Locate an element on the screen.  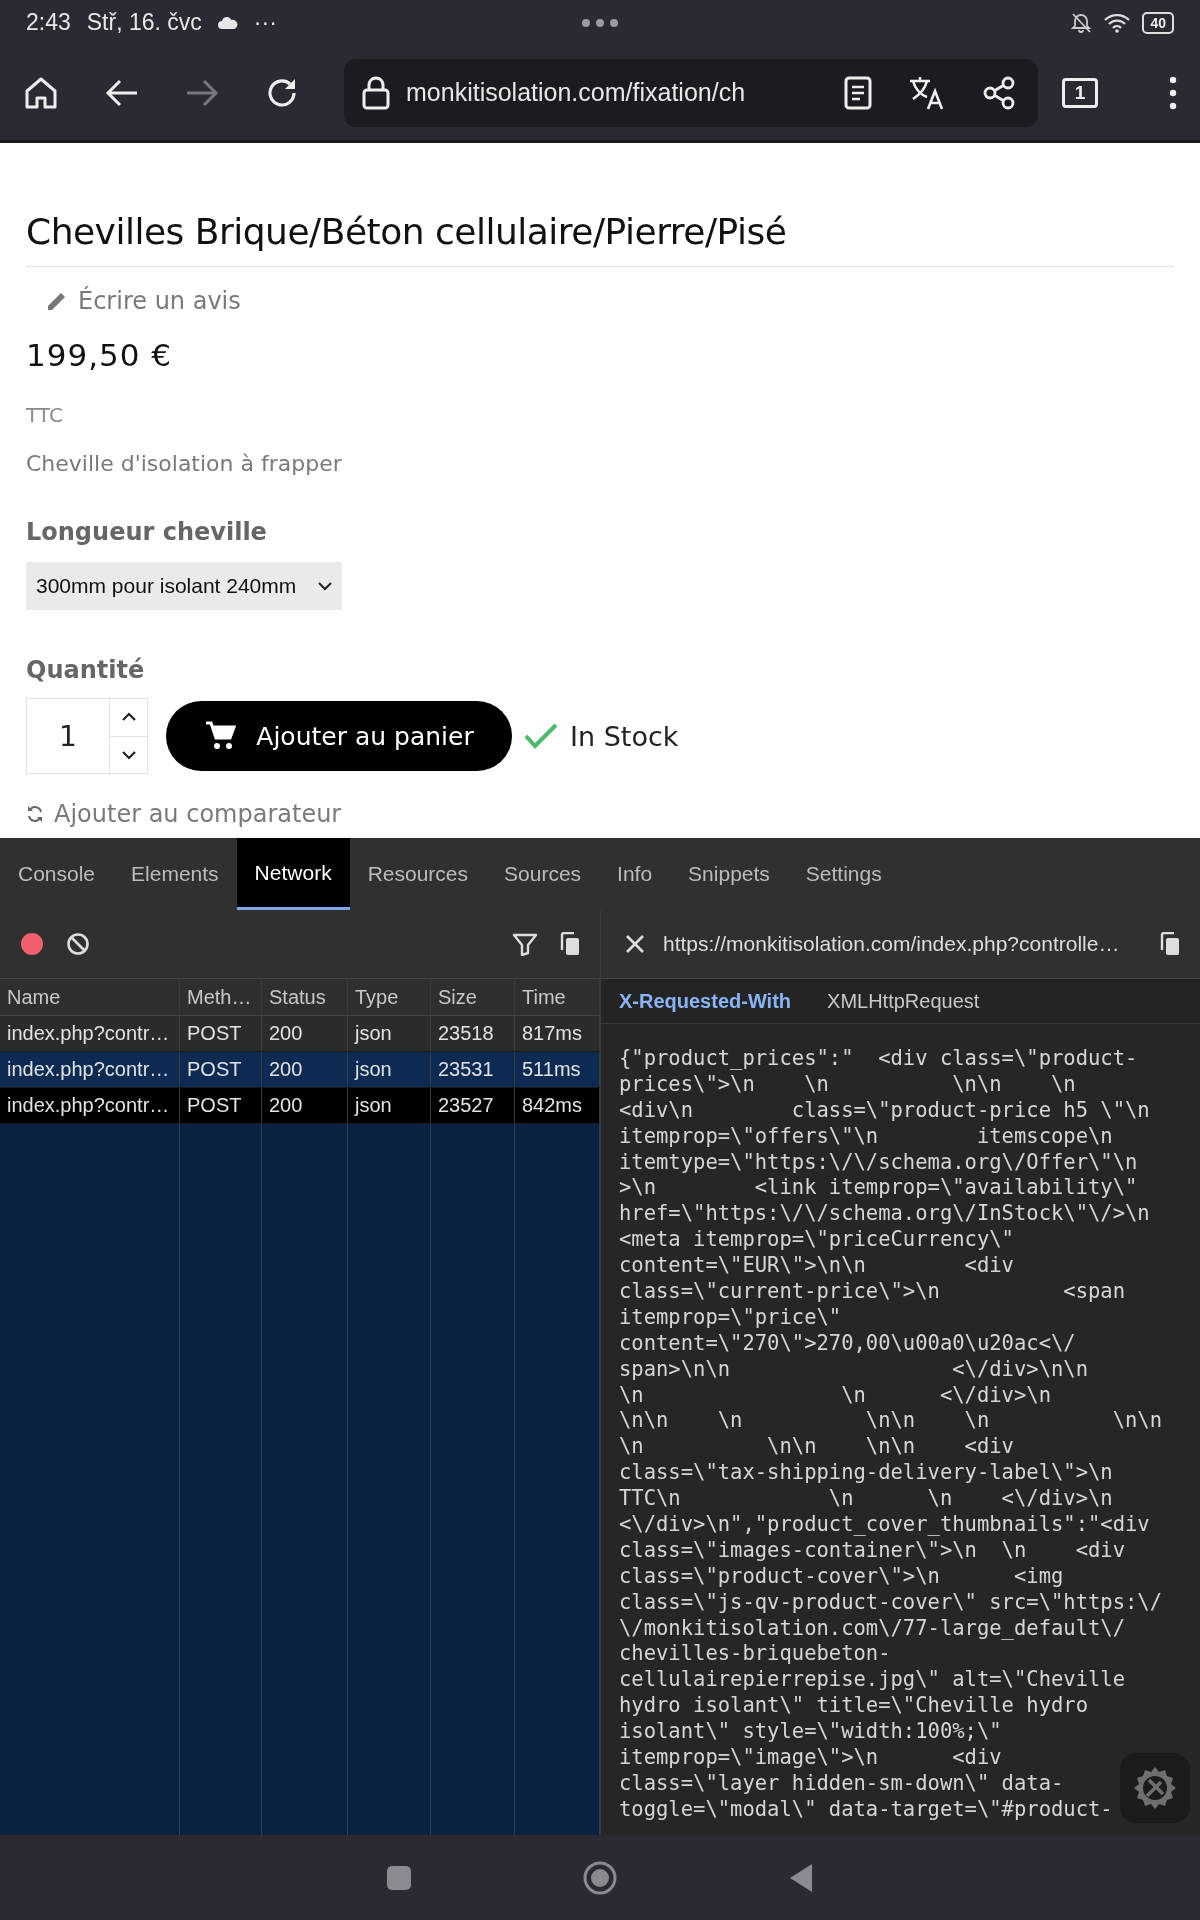
cart-icon is located at coordinates (220, 736).